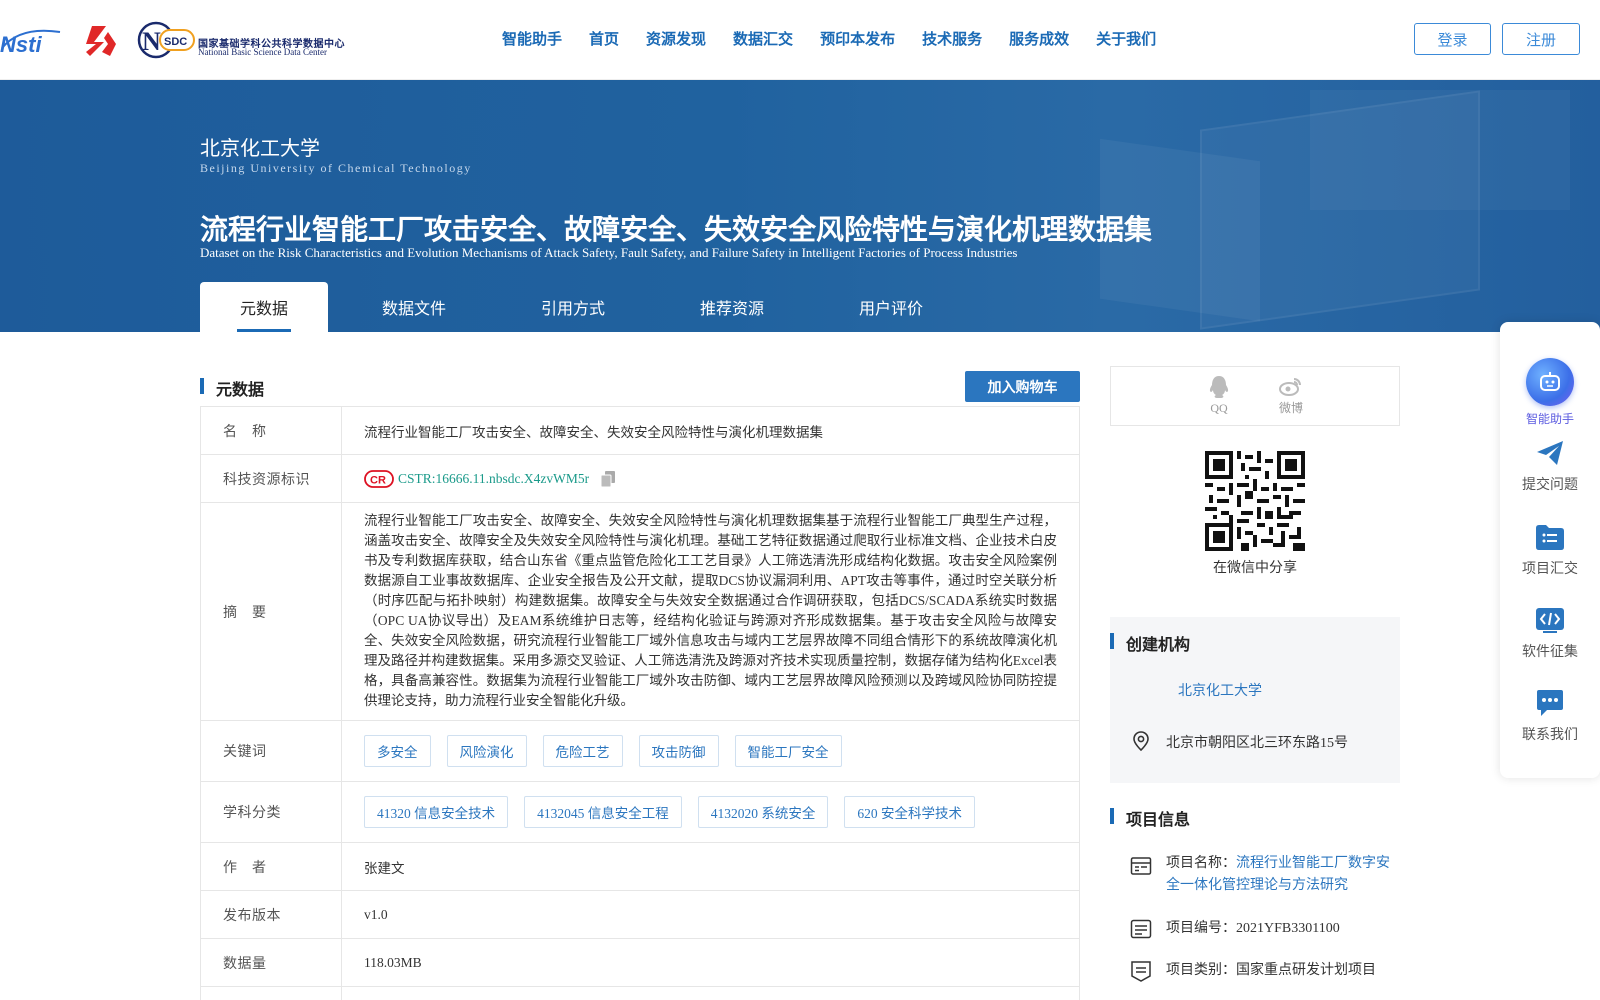 This screenshot has width=1600, height=1000. What do you see at coordinates (1550, 716) in the screenshot?
I see `contact-us-button: 联系我们` at bounding box center [1550, 716].